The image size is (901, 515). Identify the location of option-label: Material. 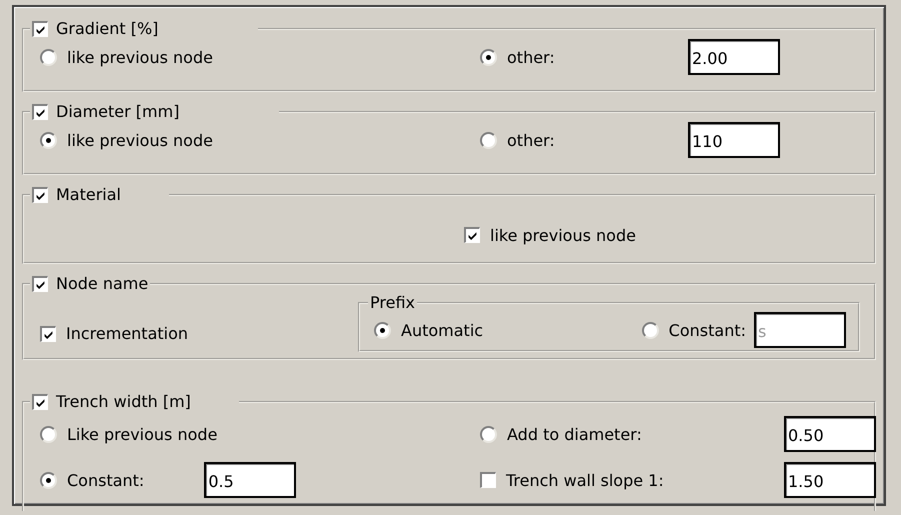
(88, 194).